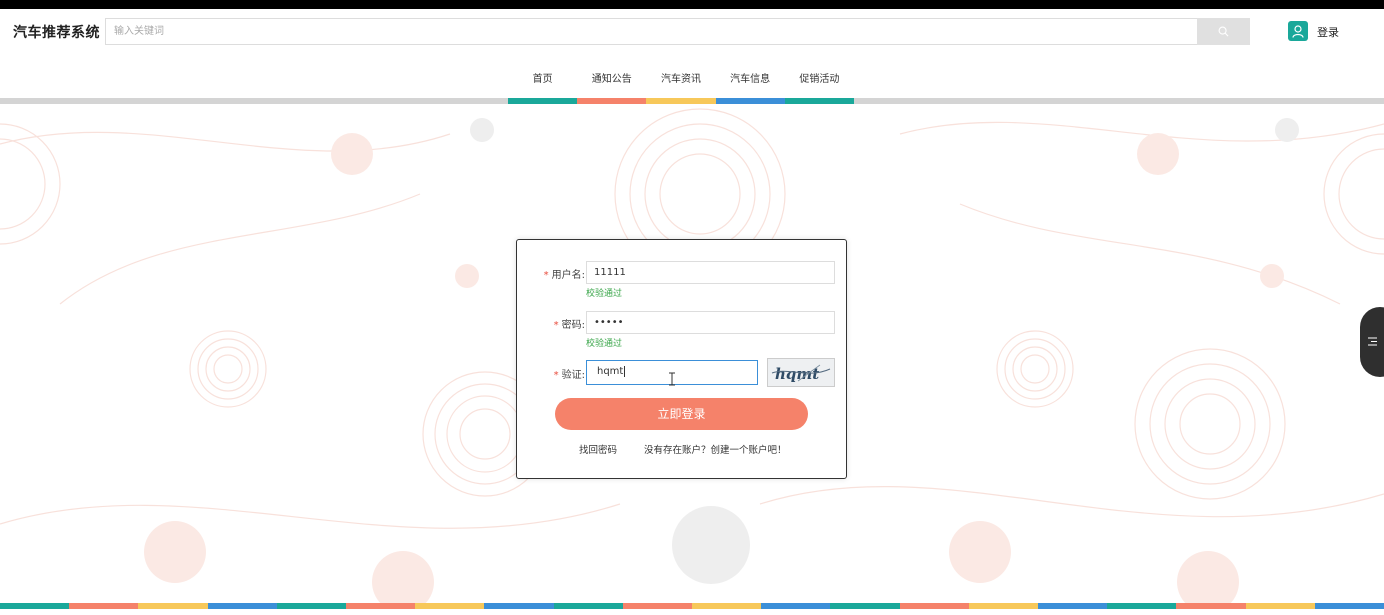  I want to click on nav-item-label: 汽车信息, so click(750, 79).